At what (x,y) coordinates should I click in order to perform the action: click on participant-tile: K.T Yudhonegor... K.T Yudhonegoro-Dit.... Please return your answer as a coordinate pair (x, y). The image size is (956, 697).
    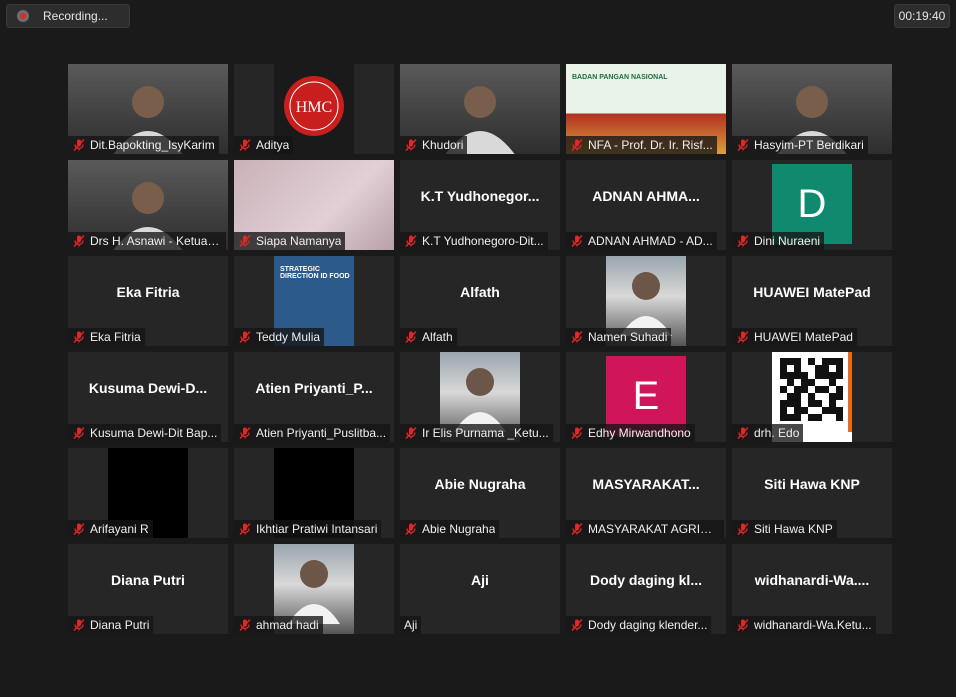
    Looking at the image, I should click on (480, 205).